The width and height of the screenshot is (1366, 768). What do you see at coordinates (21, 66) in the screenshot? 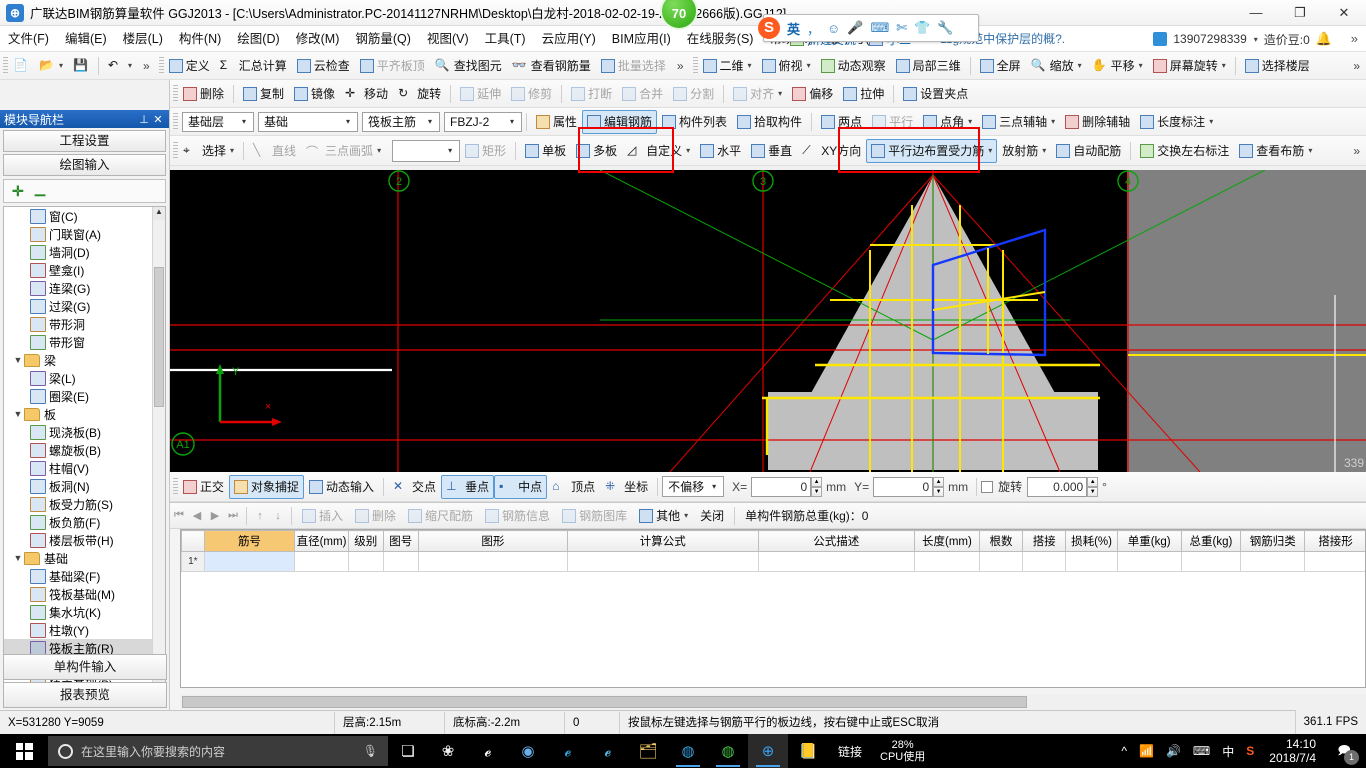
I see `new-file-button: 📄` at bounding box center [21, 66].